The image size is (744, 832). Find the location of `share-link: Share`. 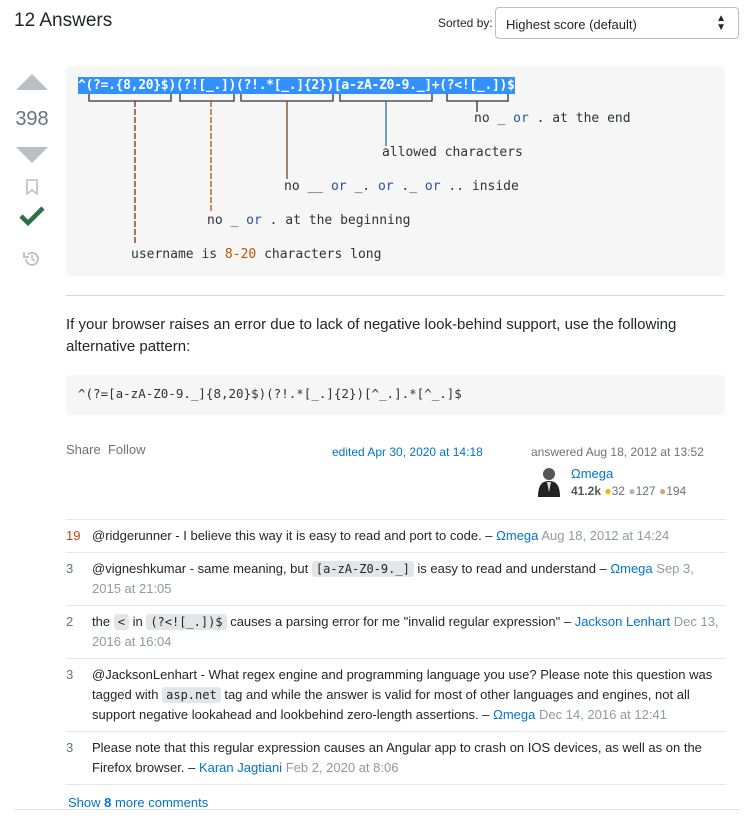

share-link: Share is located at coordinates (83, 449).